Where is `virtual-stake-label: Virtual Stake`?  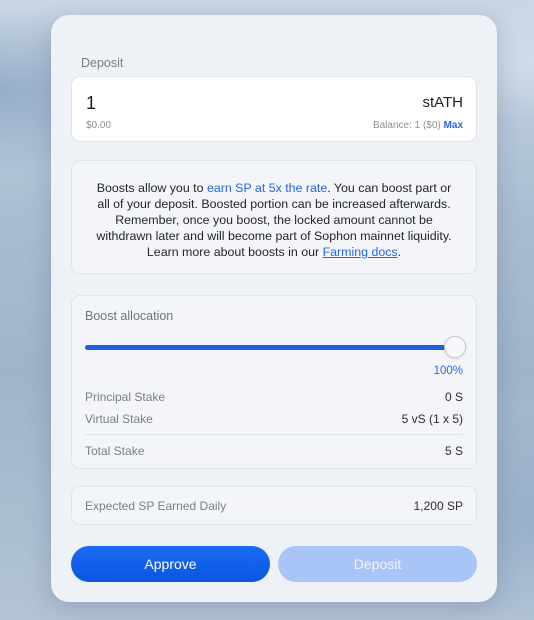 virtual-stake-label: Virtual Stake is located at coordinates (119, 419).